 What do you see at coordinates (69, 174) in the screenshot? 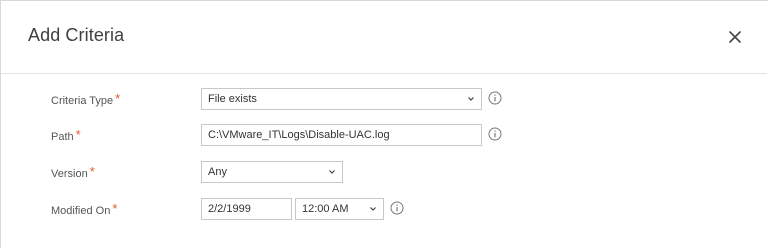
I see `version-label-text: Version` at bounding box center [69, 174].